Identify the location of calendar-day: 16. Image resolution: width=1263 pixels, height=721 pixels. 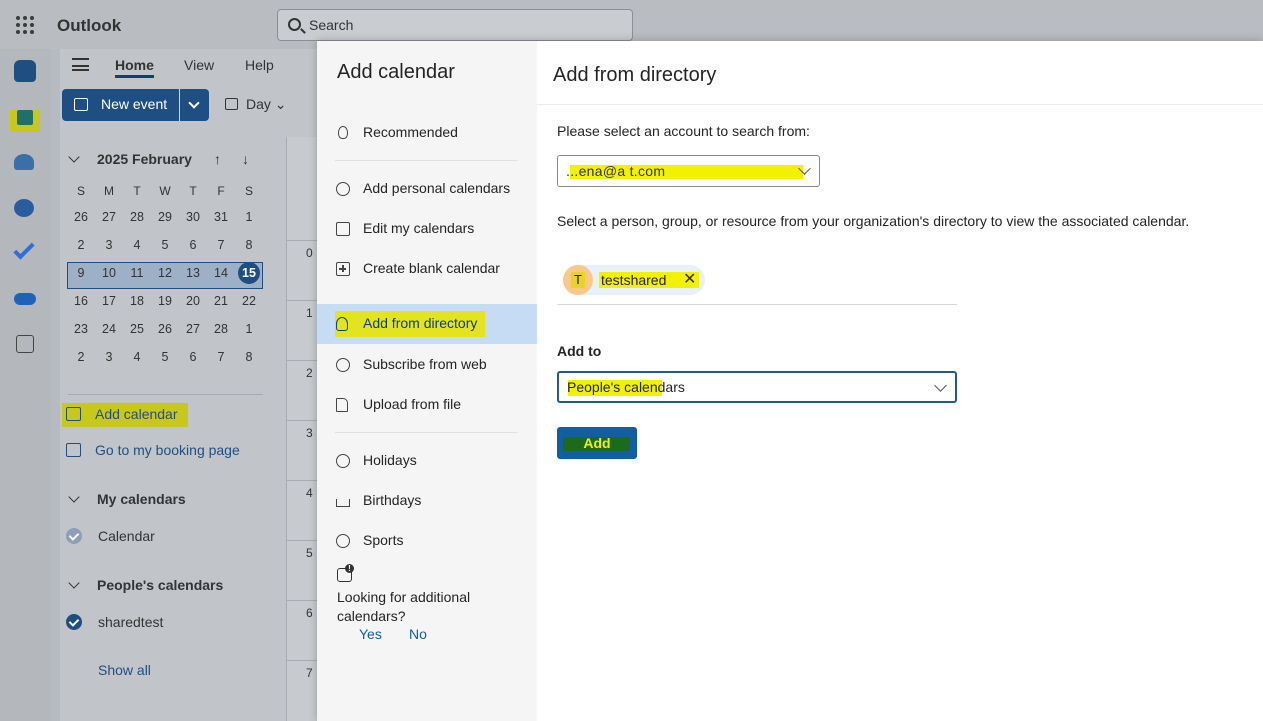
(81, 301).